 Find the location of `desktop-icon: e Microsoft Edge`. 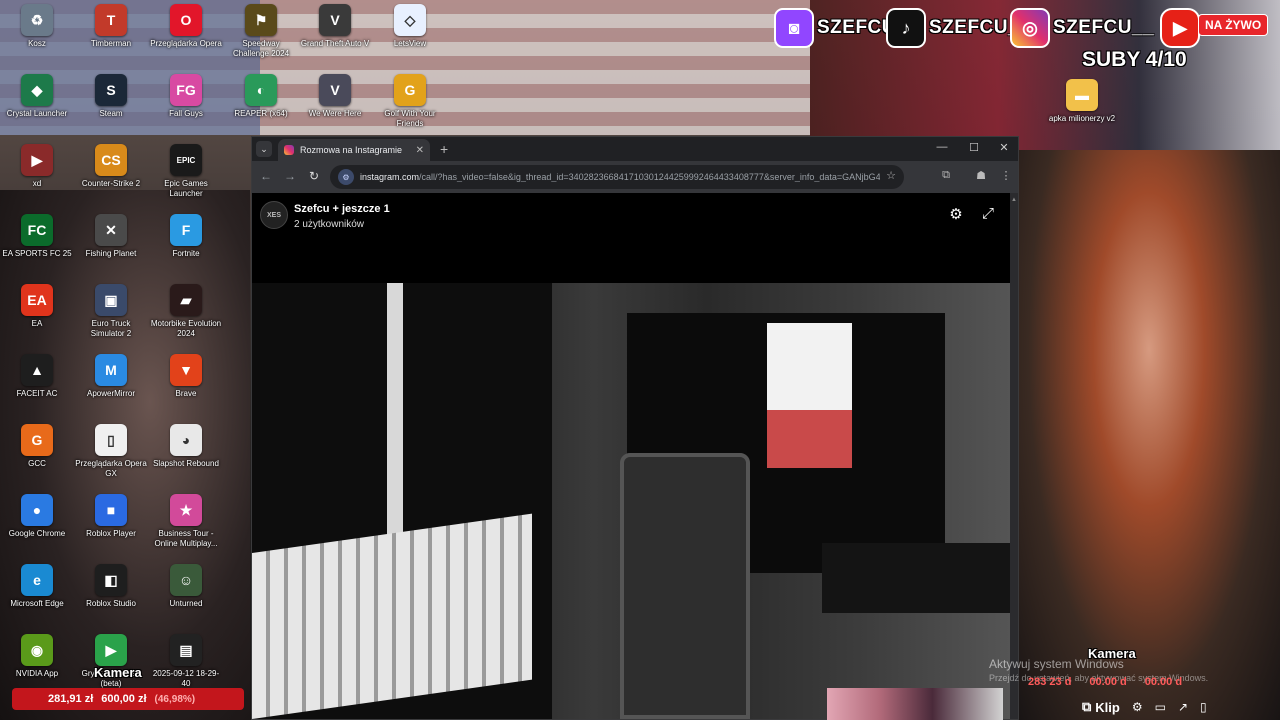

desktop-icon: e Microsoft Edge is located at coordinates (37, 586).